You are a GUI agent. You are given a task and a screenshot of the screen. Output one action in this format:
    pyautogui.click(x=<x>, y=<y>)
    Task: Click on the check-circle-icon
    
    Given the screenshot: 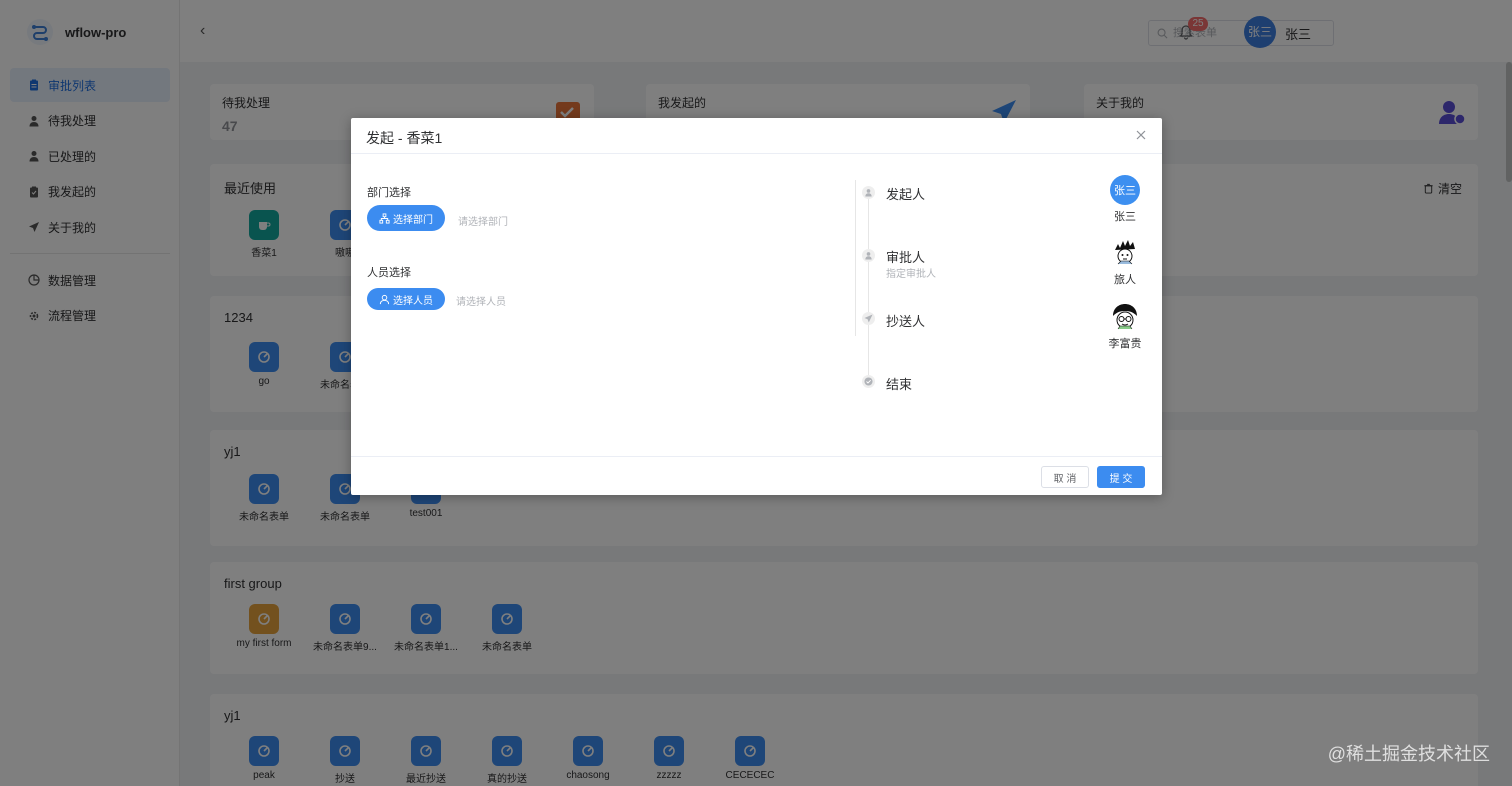 What is the action you would take?
    pyautogui.click(x=868, y=381)
    